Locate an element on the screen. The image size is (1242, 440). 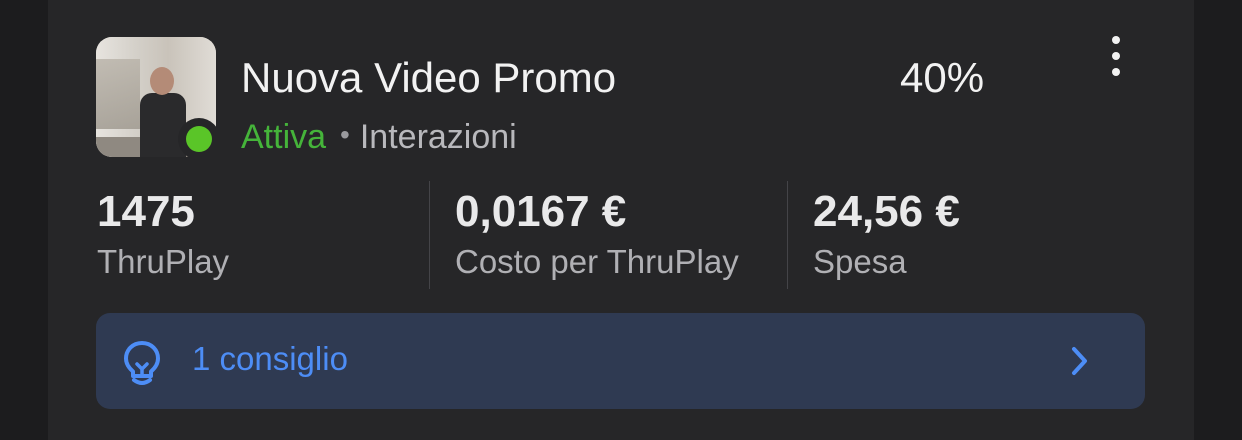
ad-subline: Attiva • Interazioni is located at coordinates (379, 137).